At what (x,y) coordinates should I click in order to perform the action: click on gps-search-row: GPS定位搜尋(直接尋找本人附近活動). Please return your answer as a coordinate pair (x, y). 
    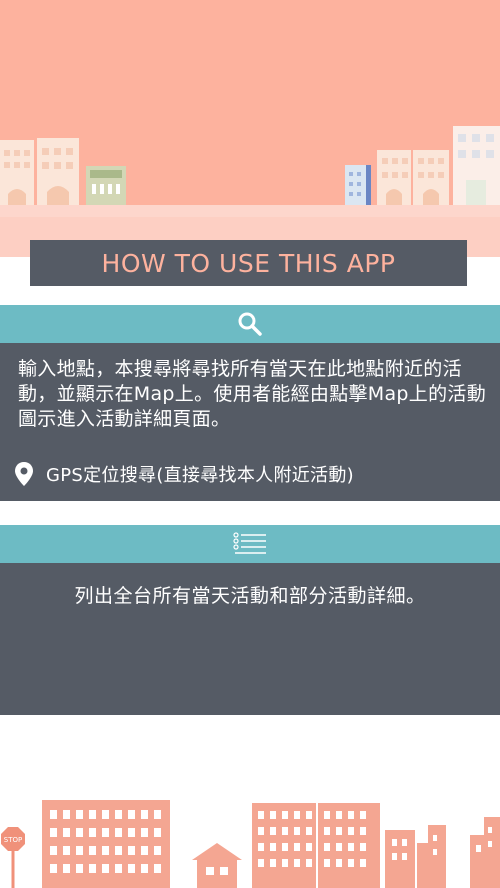
    Looking at the image, I should click on (184, 474).